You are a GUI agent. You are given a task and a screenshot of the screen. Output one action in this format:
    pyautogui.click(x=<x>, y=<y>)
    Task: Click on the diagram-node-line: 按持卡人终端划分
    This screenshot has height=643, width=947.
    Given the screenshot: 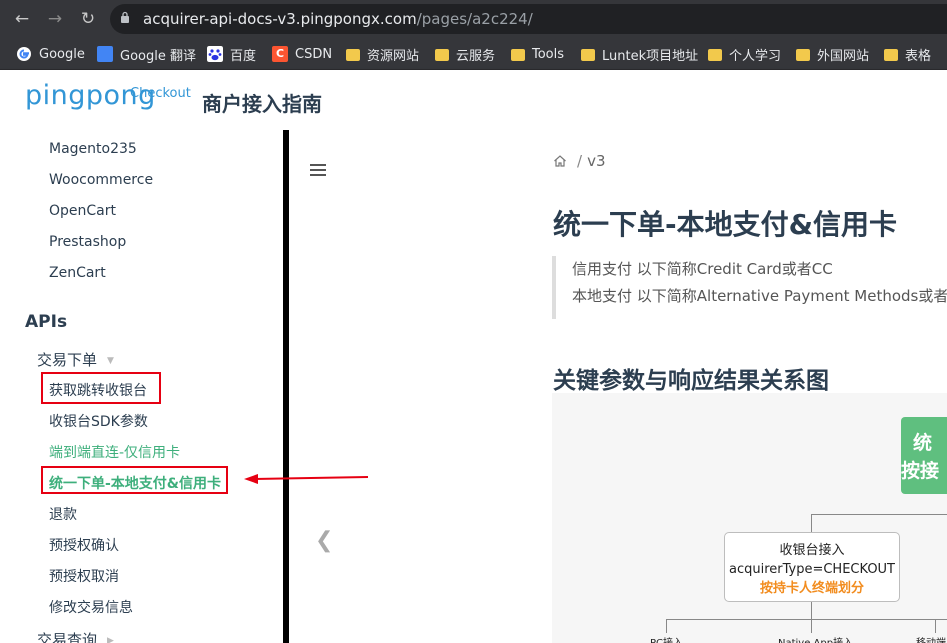 What is the action you would take?
    pyautogui.click(x=811, y=588)
    